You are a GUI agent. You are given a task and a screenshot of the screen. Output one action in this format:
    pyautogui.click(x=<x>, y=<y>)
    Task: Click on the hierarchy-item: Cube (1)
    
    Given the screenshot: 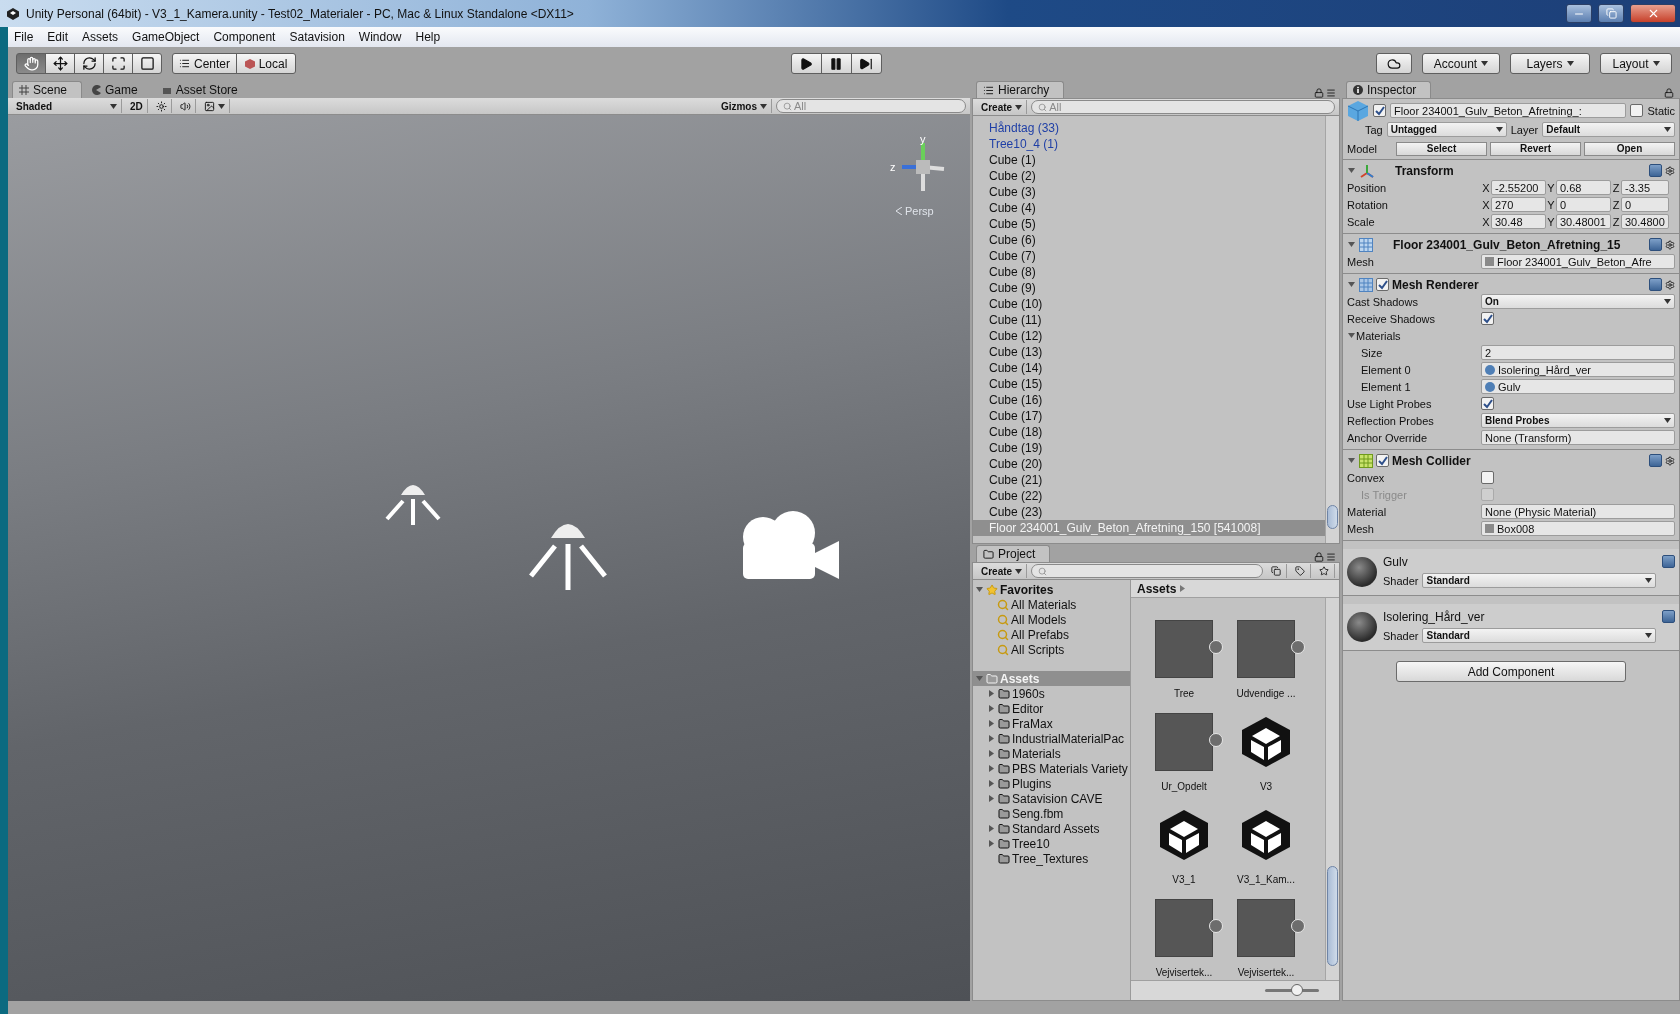 What is the action you would take?
    pyautogui.click(x=1149, y=160)
    